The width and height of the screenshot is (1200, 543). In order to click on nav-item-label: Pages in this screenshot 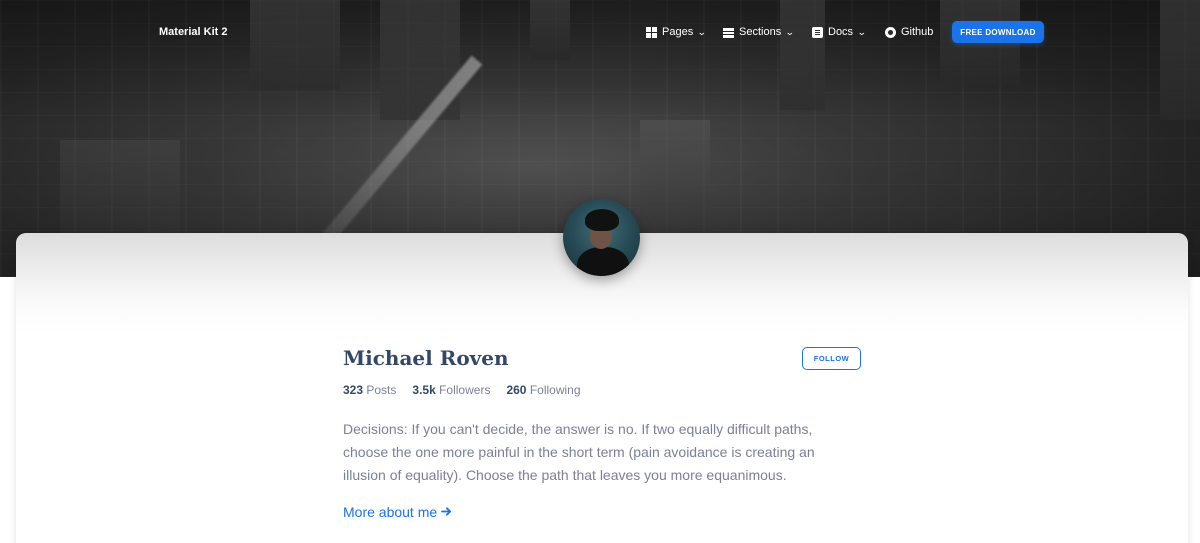, I will do `click(678, 32)`.